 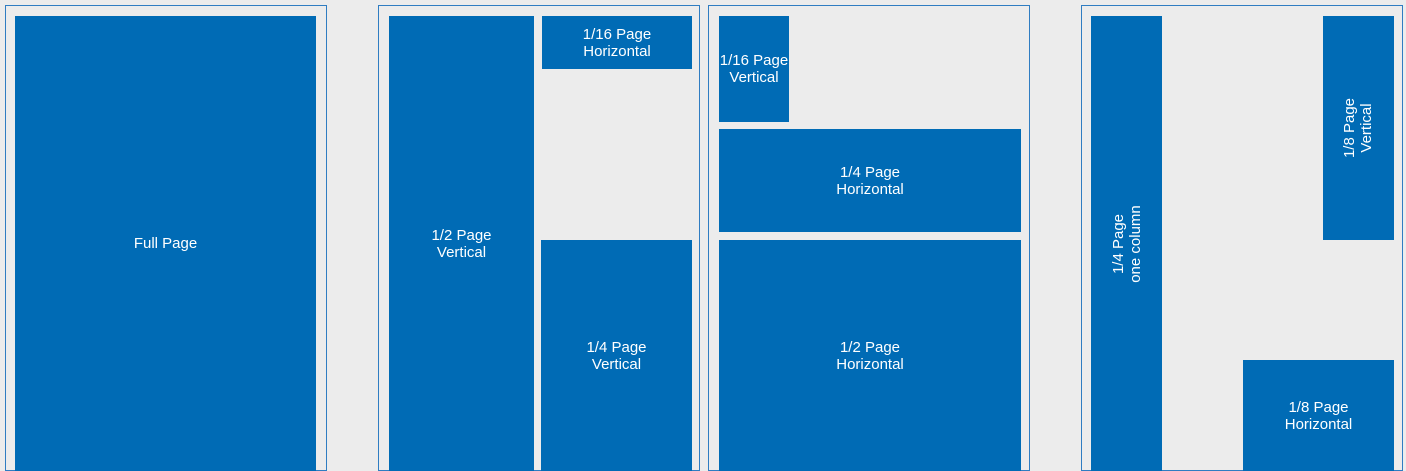 I want to click on ad-label: 1/16 Page Vertical, so click(x=754, y=69).